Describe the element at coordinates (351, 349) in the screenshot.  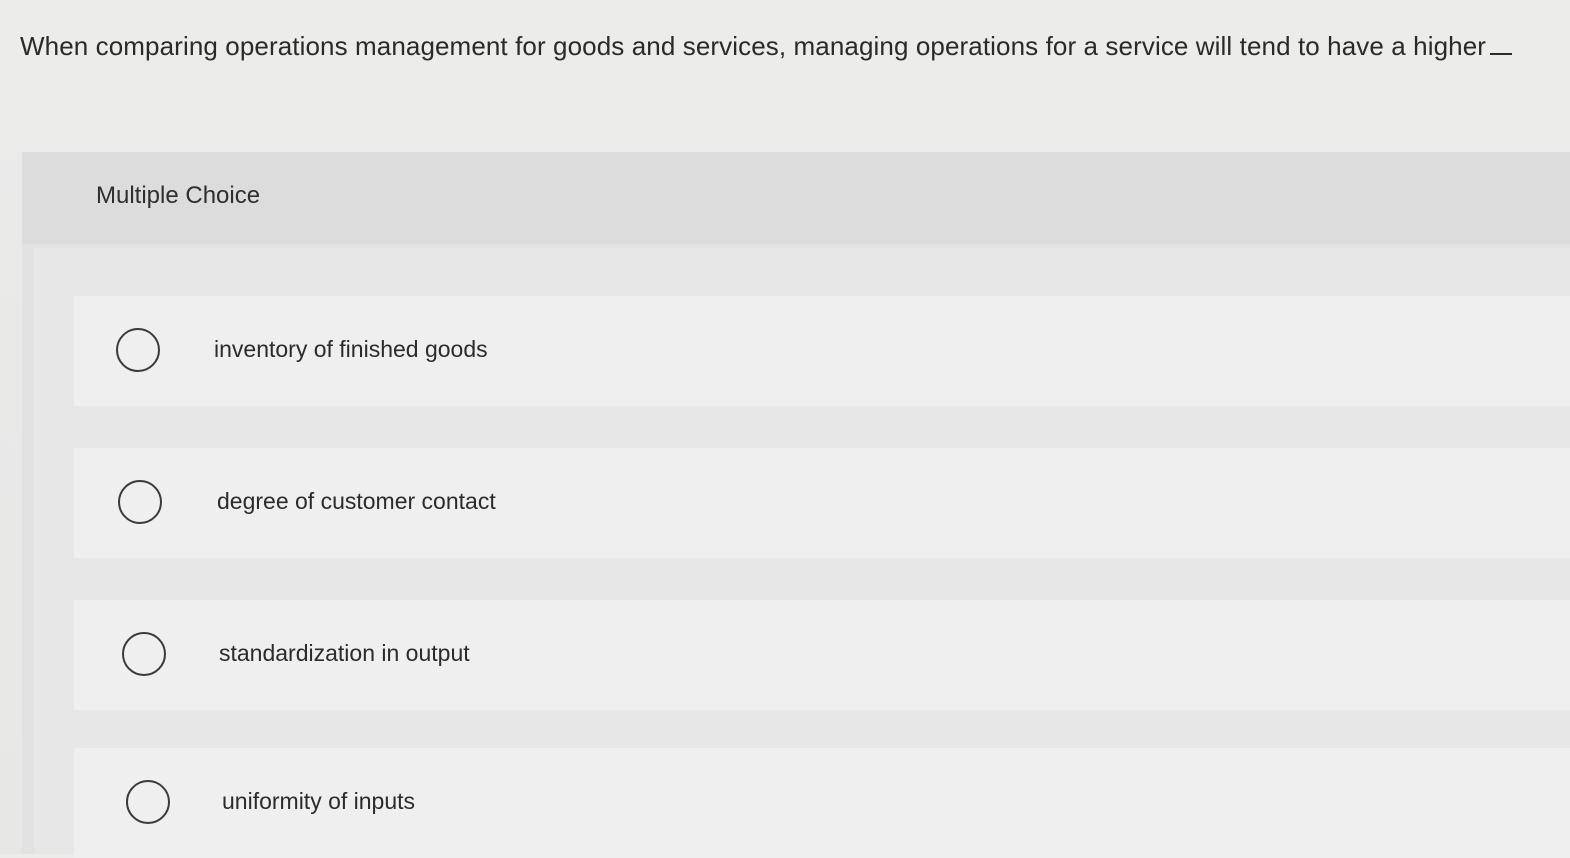
I see `option-label: inventory of finished goods` at that location.